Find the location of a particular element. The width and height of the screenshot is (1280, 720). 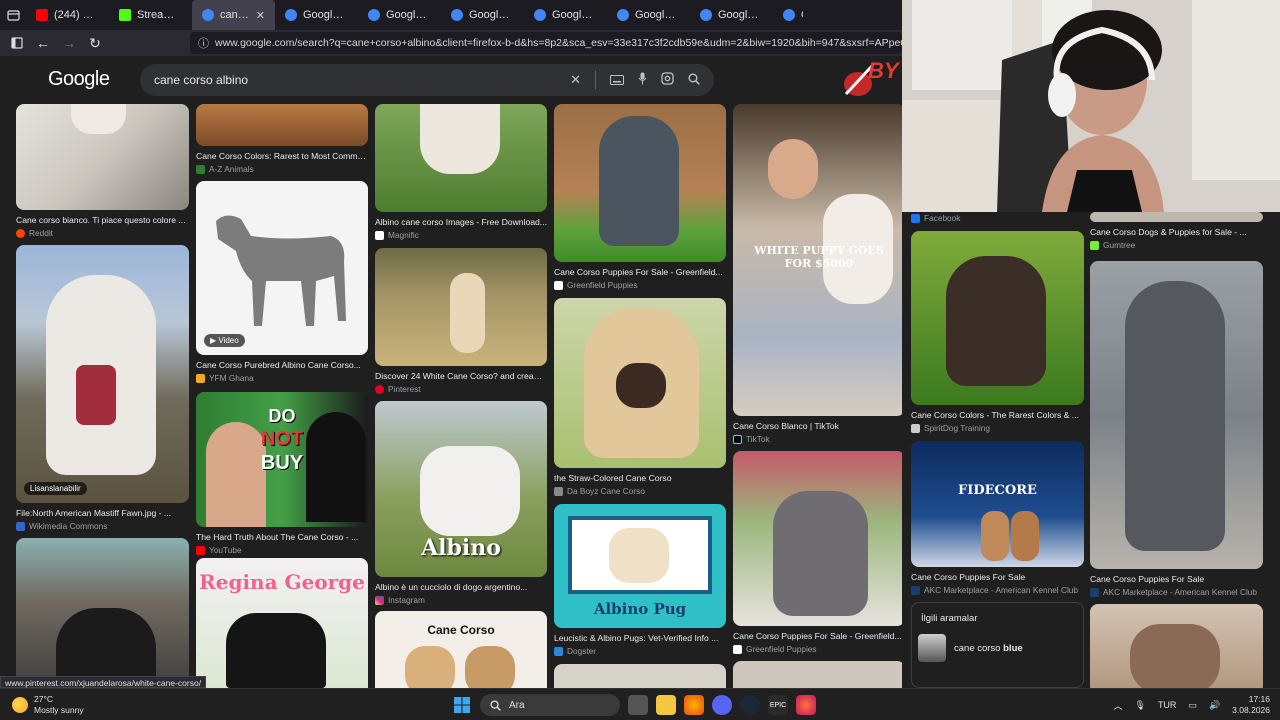

tab-google-image: Googl is located at coordinates (793, 15).